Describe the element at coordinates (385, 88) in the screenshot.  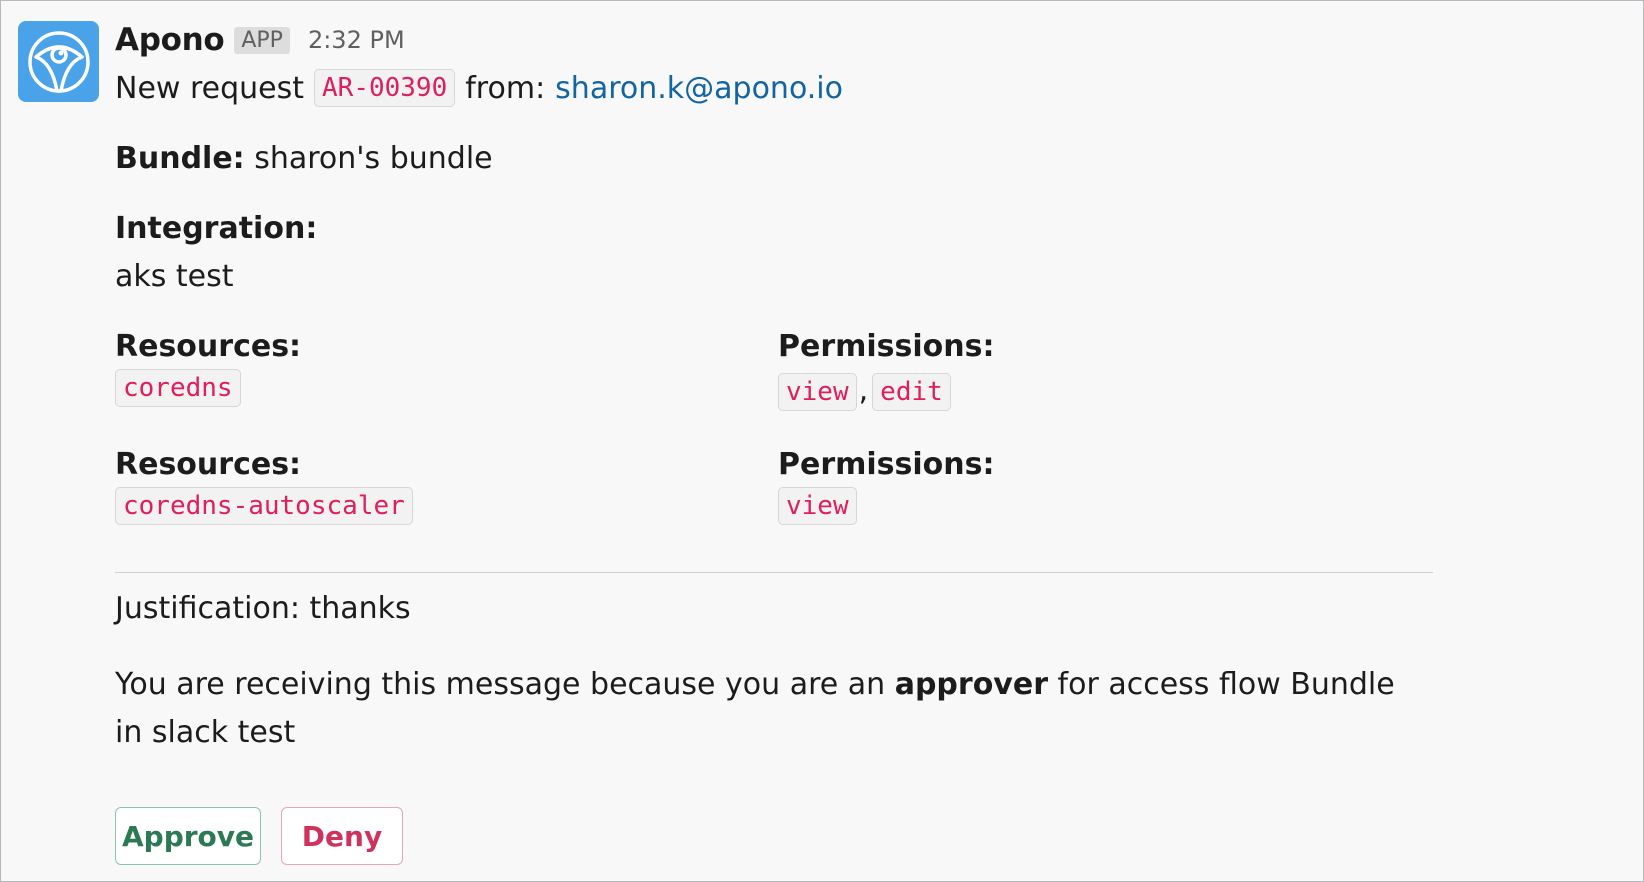
I see `request-id-code: AR-00390` at that location.